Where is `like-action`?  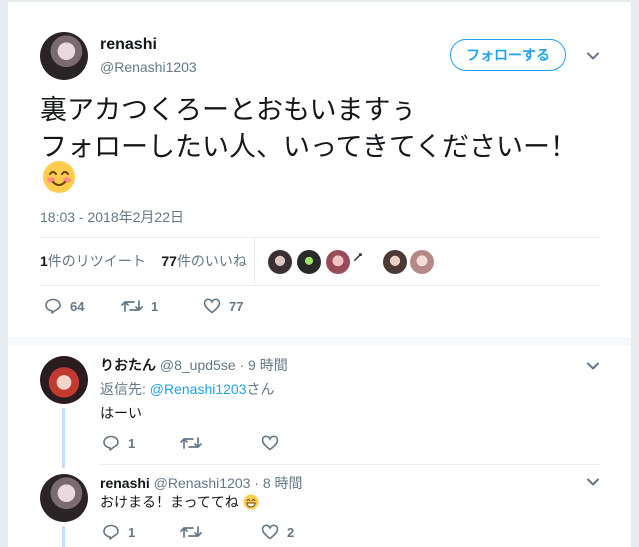 like-action is located at coordinates (274, 443).